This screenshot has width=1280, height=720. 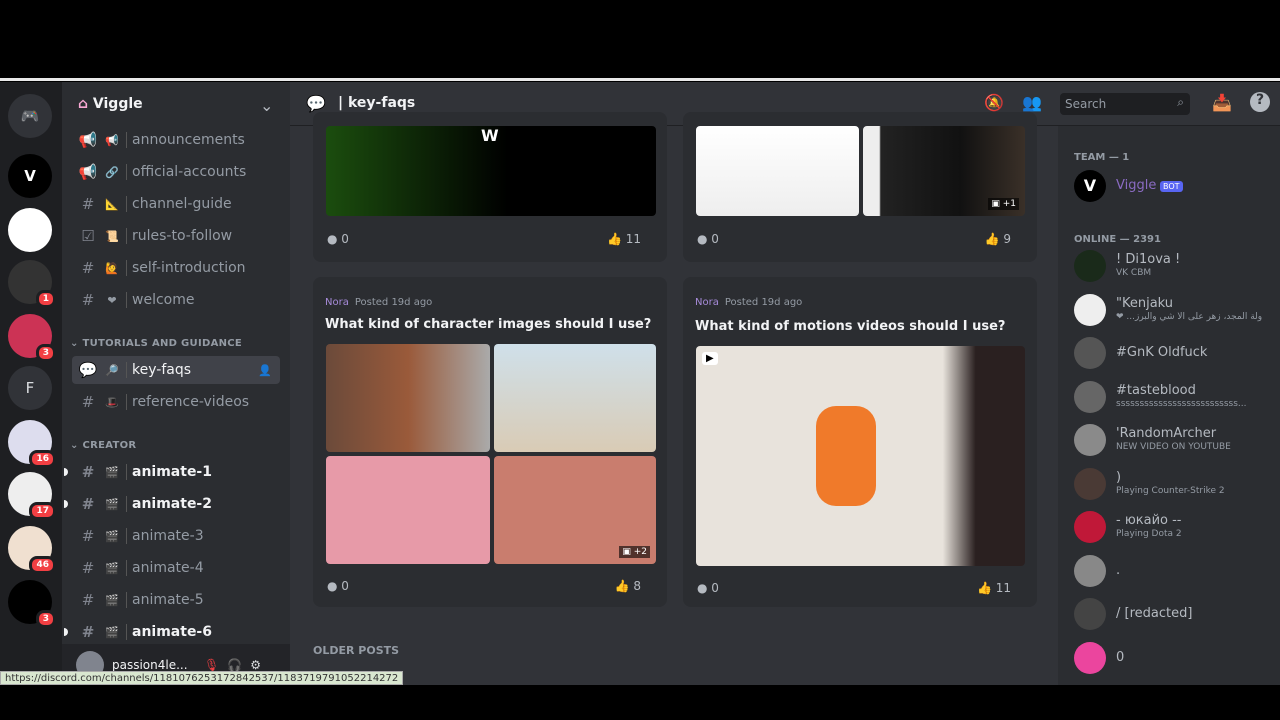 What do you see at coordinates (1125, 104) in the screenshot?
I see `search-input: Search ⌕` at bounding box center [1125, 104].